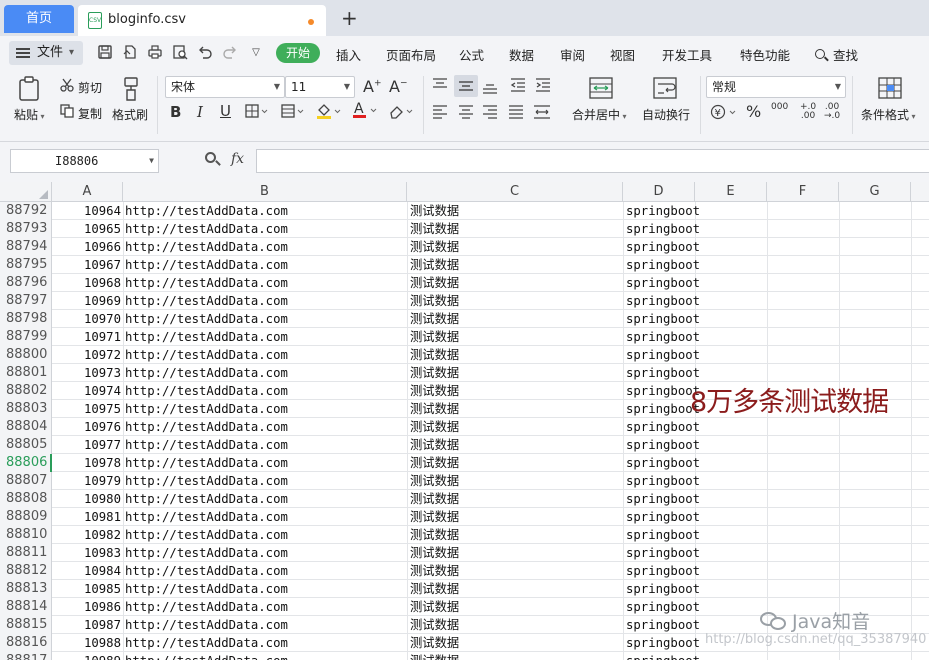 The image size is (929, 660). Describe the element at coordinates (490, 88) in the screenshot. I see `align-bottom-icon` at that location.